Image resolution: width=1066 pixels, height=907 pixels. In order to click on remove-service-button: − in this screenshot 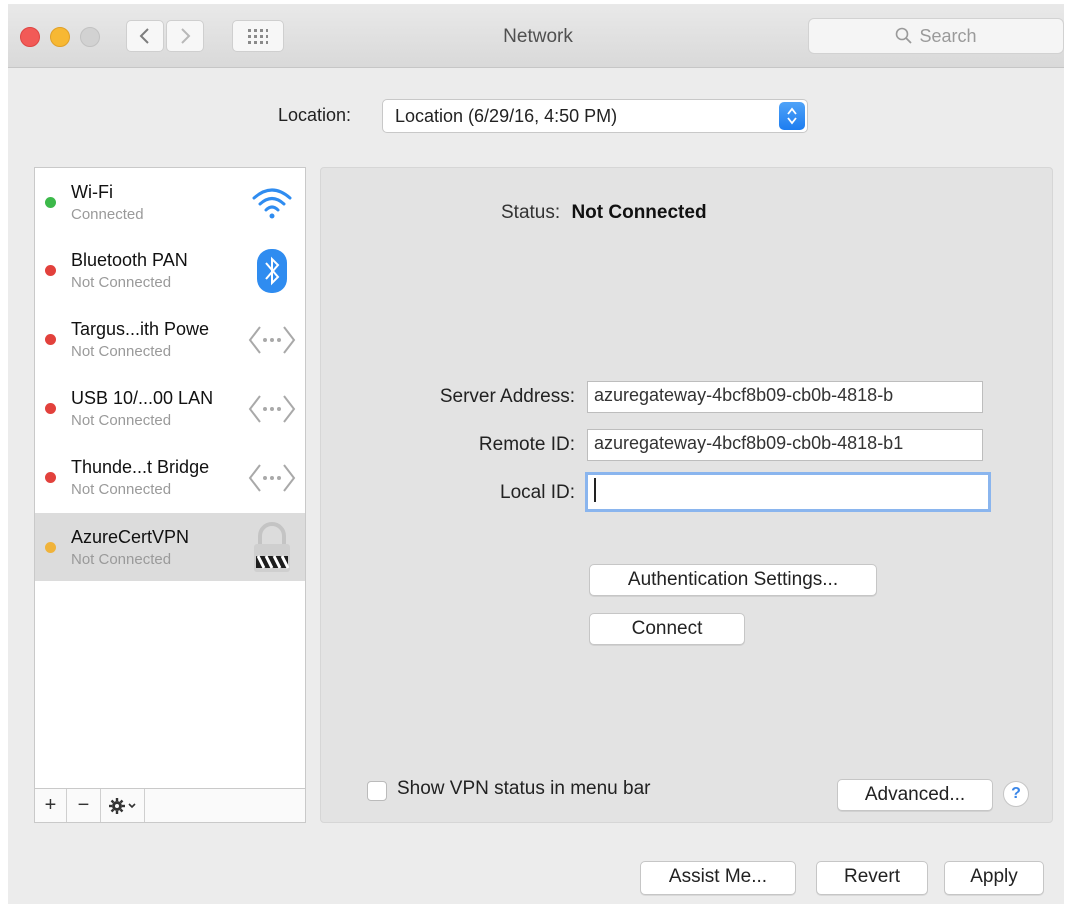, I will do `click(84, 805)`.